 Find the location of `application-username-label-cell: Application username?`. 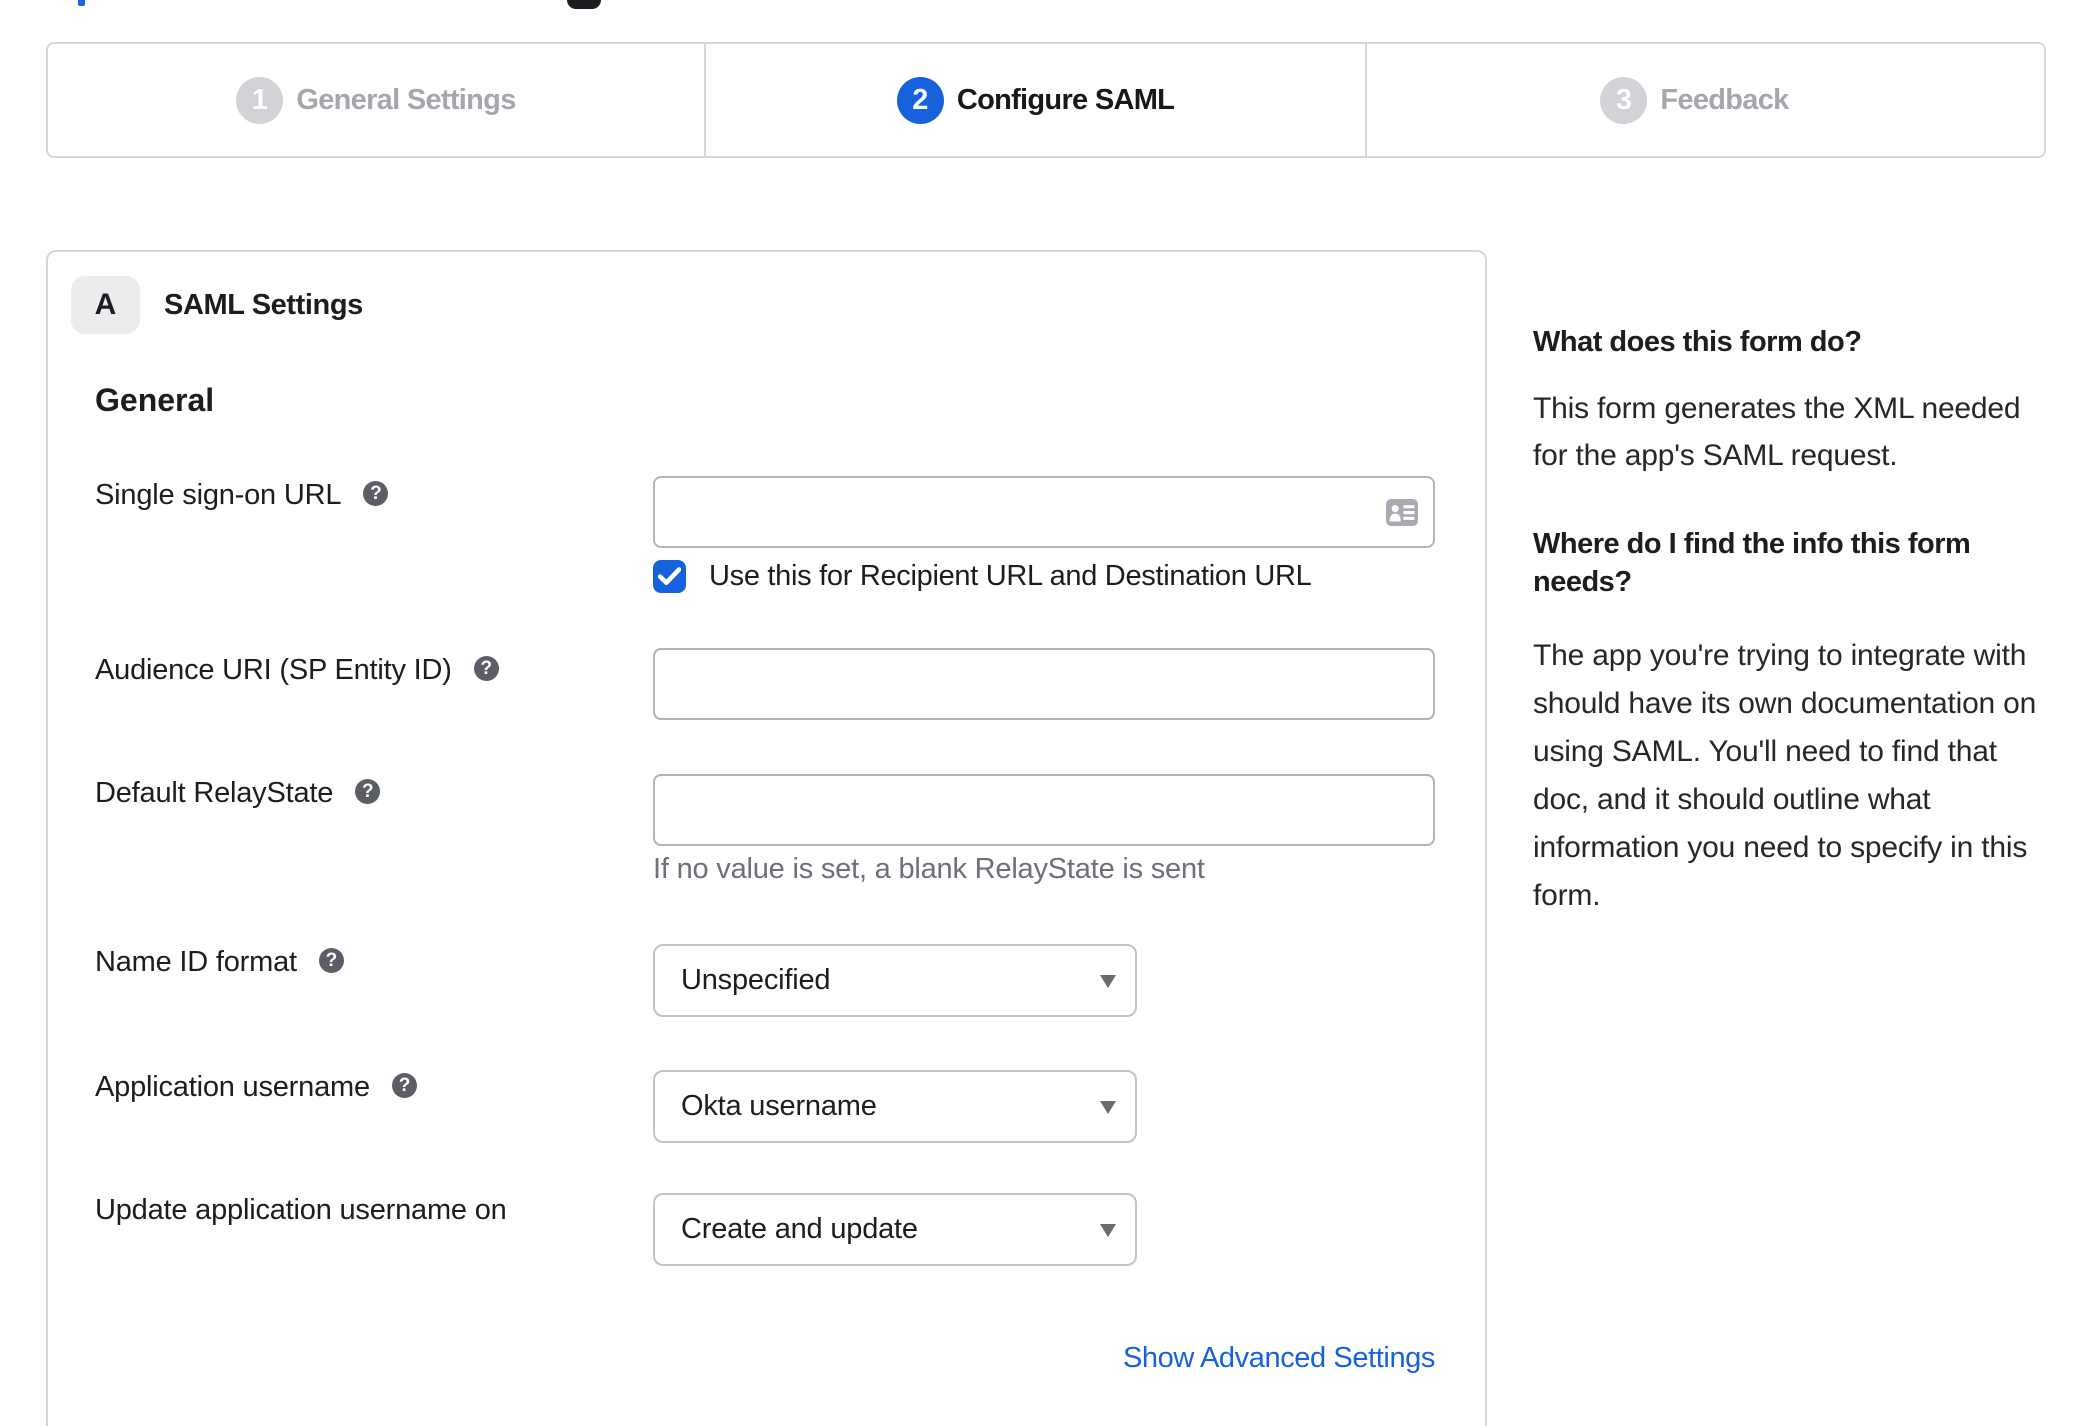

application-username-label-cell: Application username? is located at coordinates (374, 1106).